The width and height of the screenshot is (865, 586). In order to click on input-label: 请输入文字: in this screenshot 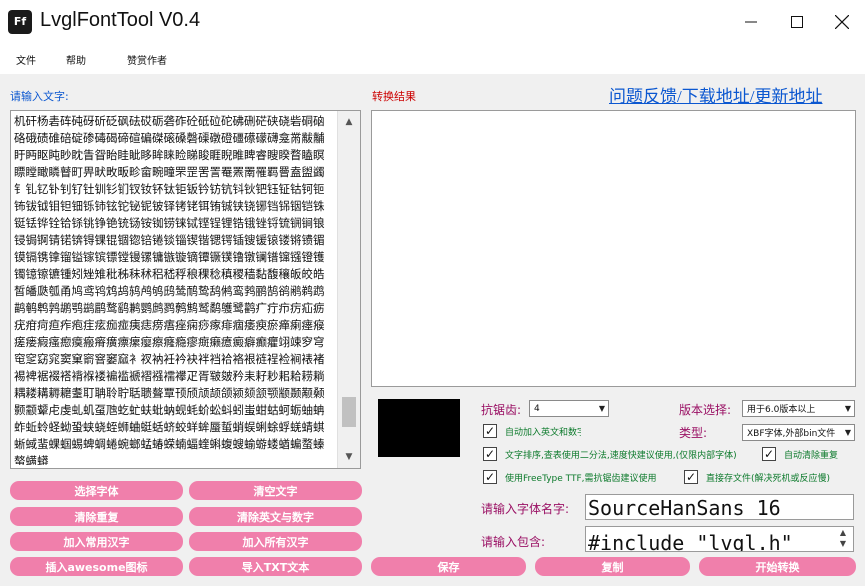, I will do `click(39, 96)`.